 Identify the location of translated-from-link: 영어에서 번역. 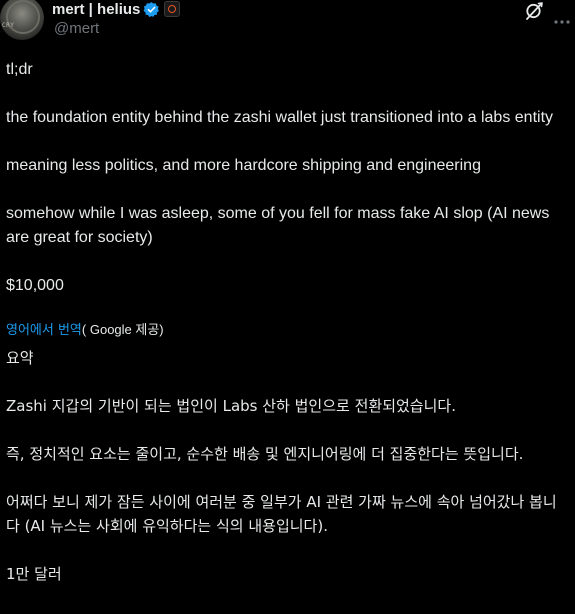
(44, 330).